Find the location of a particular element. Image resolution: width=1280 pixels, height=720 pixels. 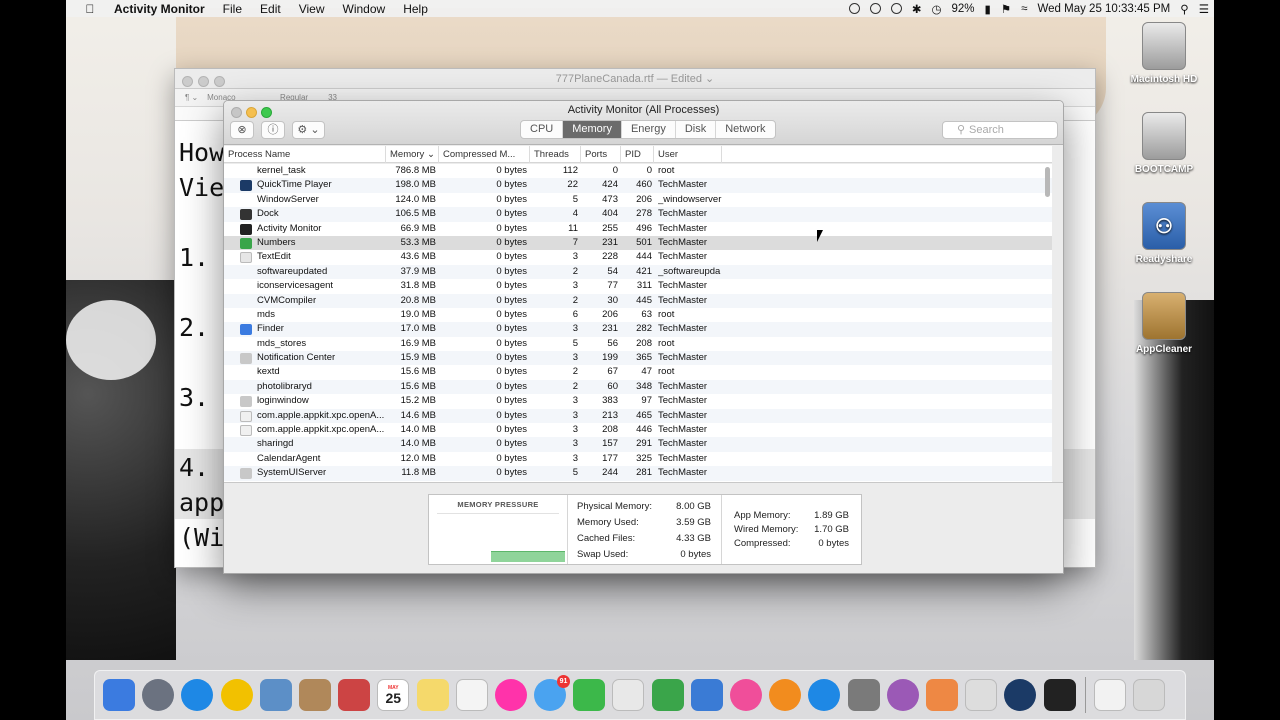

tab-energy: Energy is located at coordinates (649, 129).